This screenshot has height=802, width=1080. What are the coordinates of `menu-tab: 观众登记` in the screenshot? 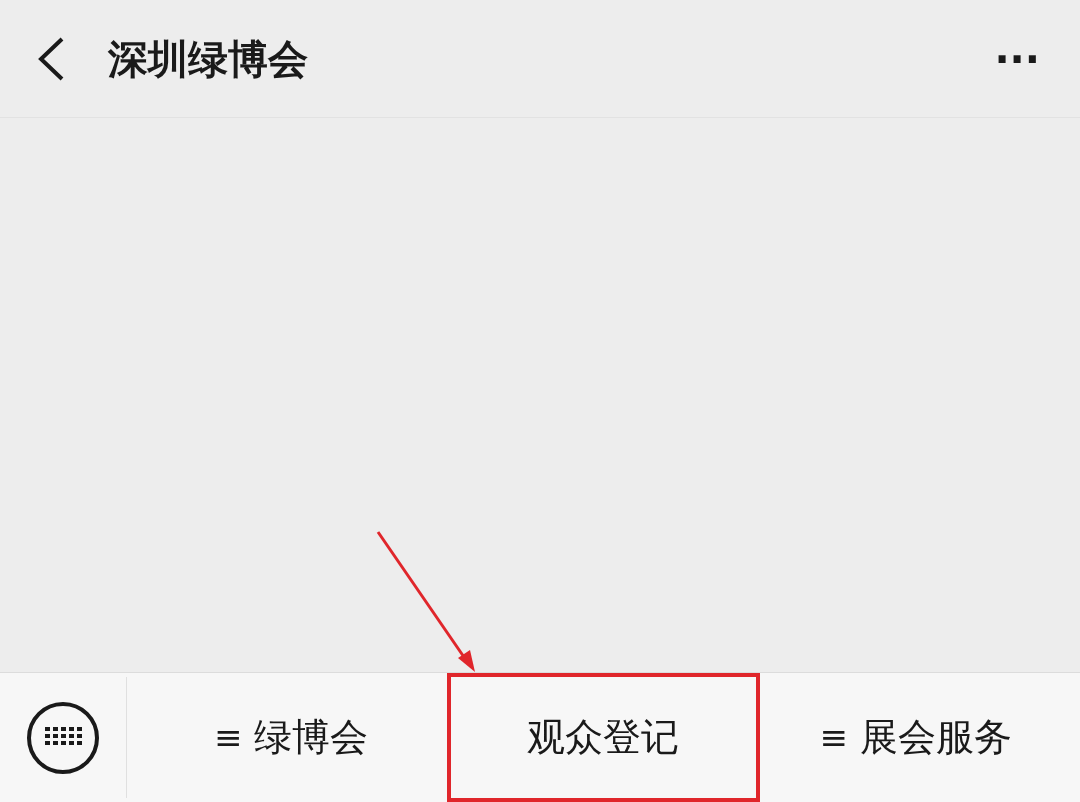 It's located at (603, 737).